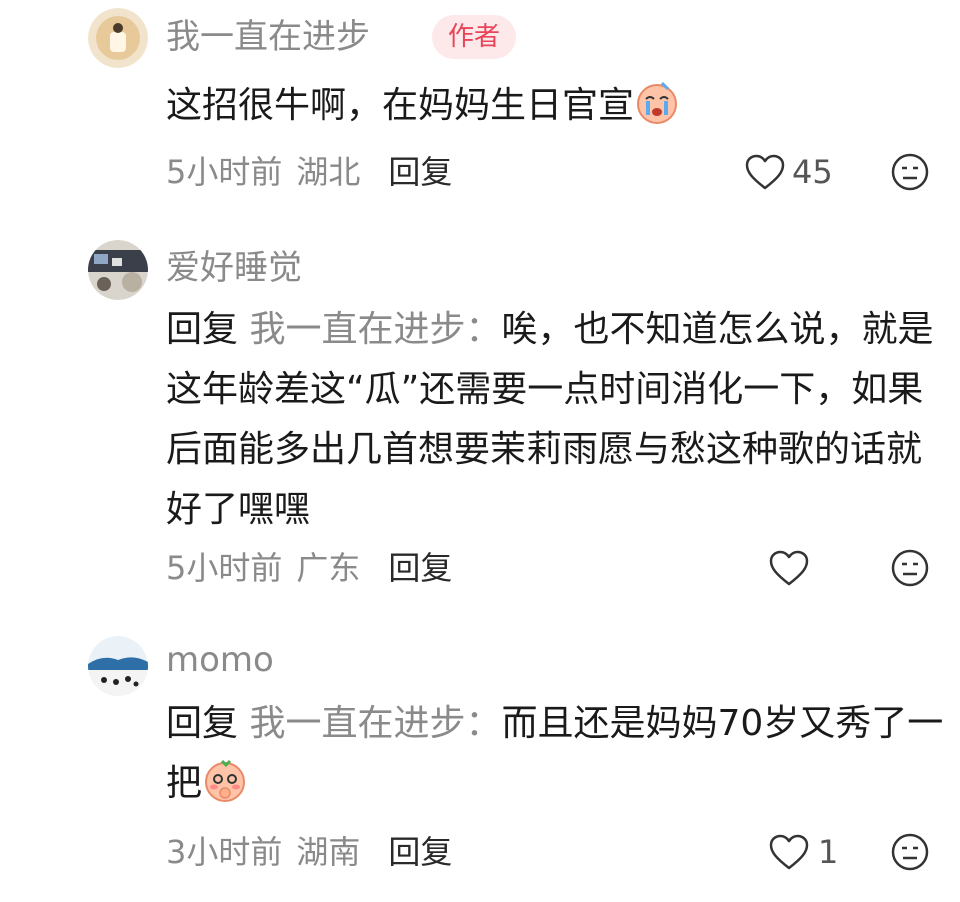 The image size is (960, 902). What do you see at coordinates (812, 172) in the screenshot?
I see `like-count: 45` at bounding box center [812, 172].